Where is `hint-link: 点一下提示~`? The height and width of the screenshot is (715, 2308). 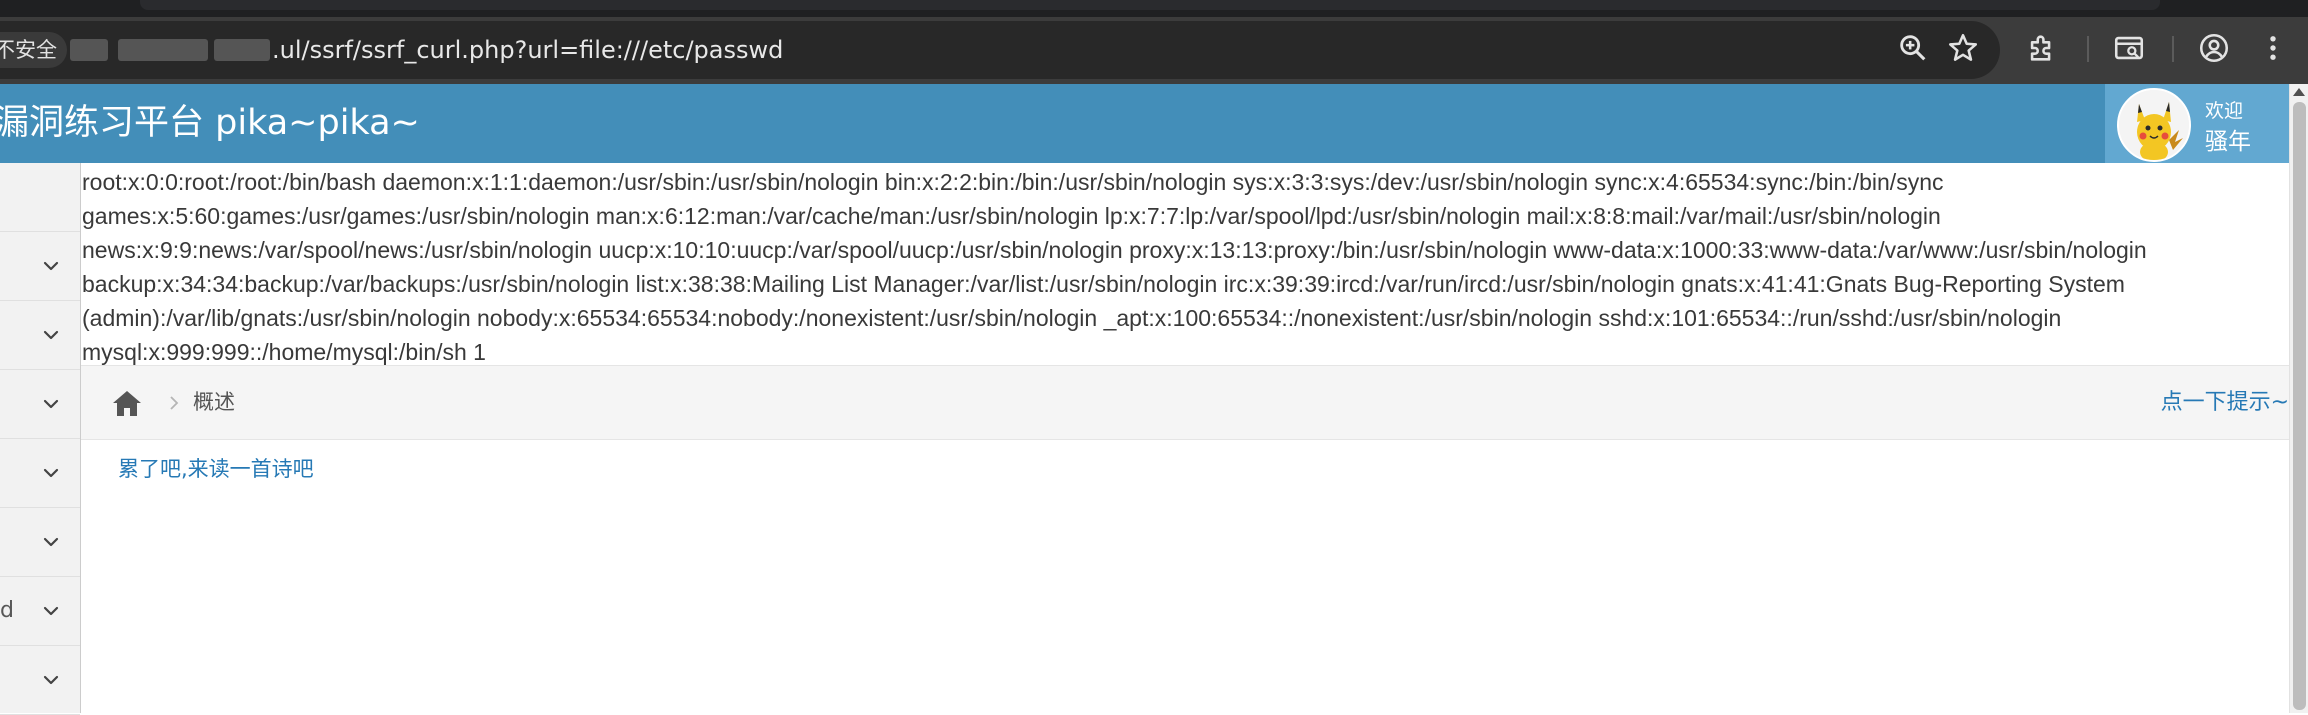
hint-link: 点一下提示~ is located at coordinates (2225, 402).